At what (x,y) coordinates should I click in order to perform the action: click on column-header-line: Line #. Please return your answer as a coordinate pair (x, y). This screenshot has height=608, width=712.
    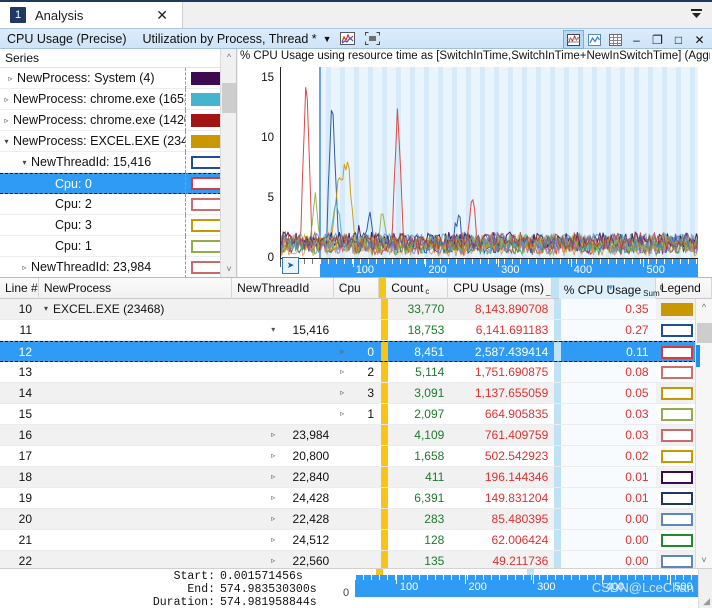
    Looking at the image, I should click on (19, 288).